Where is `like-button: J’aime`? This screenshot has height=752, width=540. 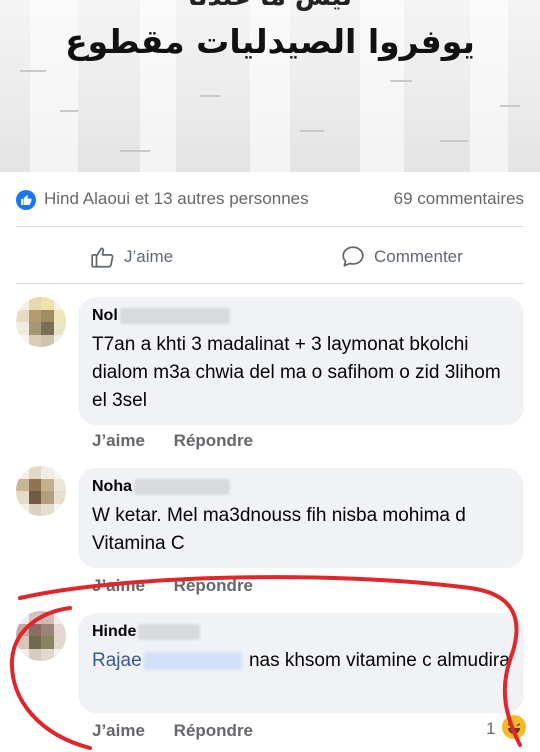 like-button: J’aime is located at coordinates (131, 257).